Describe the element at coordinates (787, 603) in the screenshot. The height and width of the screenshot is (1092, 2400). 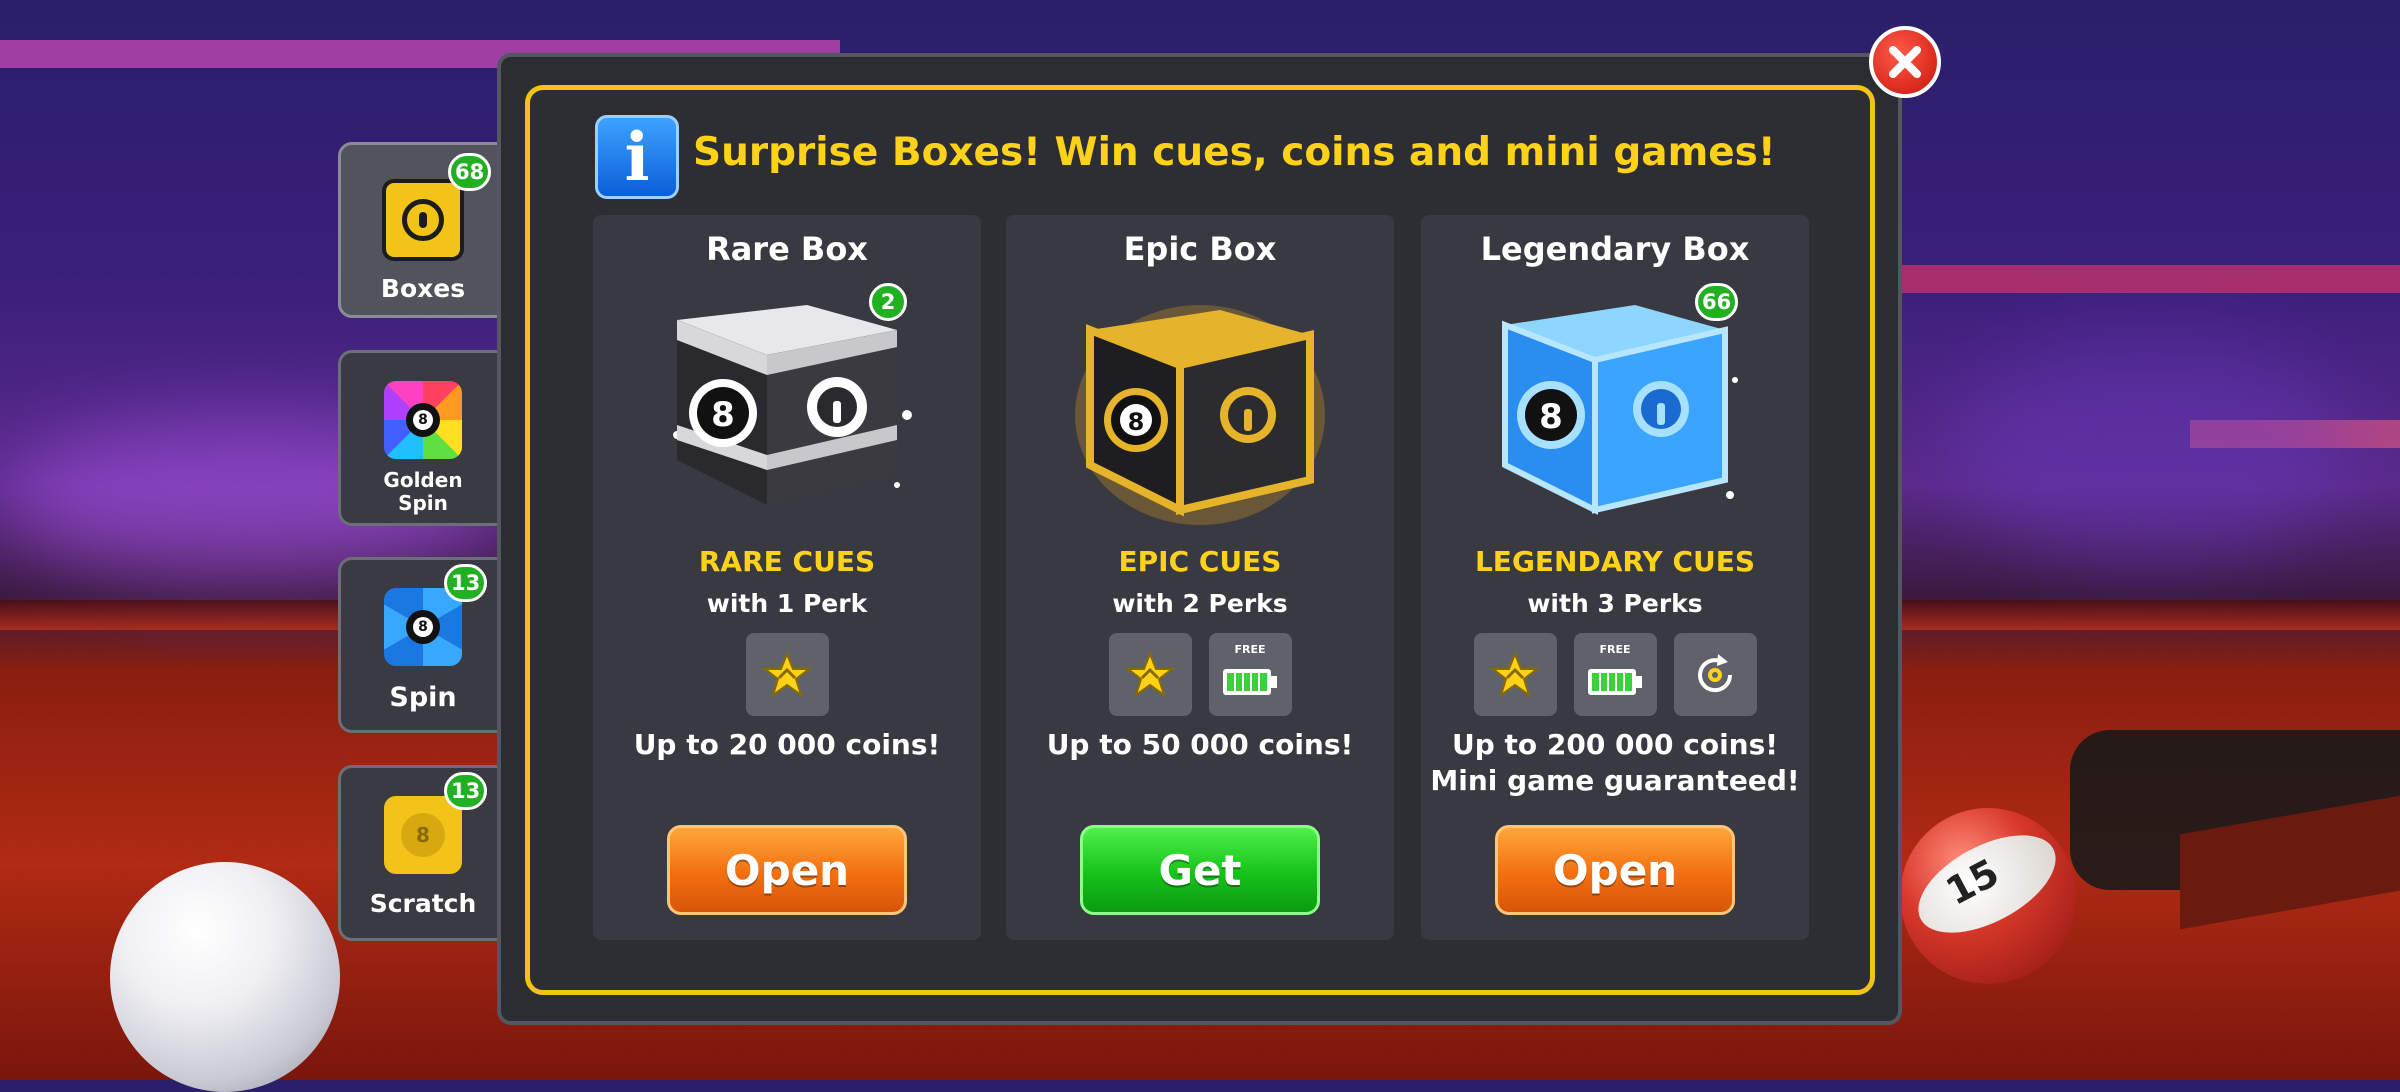
I see `perks-text: with 1 Perk` at that location.